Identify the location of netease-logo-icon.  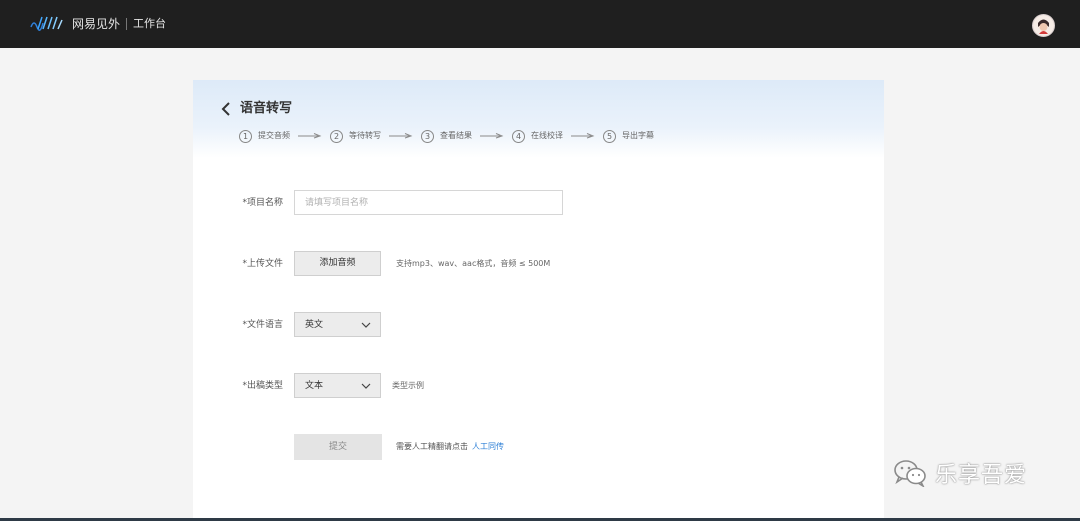
(46, 23).